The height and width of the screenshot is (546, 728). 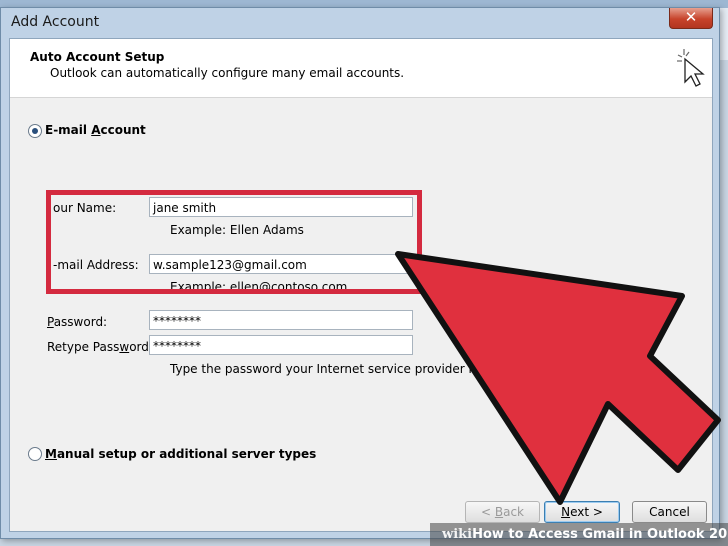 What do you see at coordinates (281, 345) in the screenshot?
I see `retype-password-input: ********` at bounding box center [281, 345].